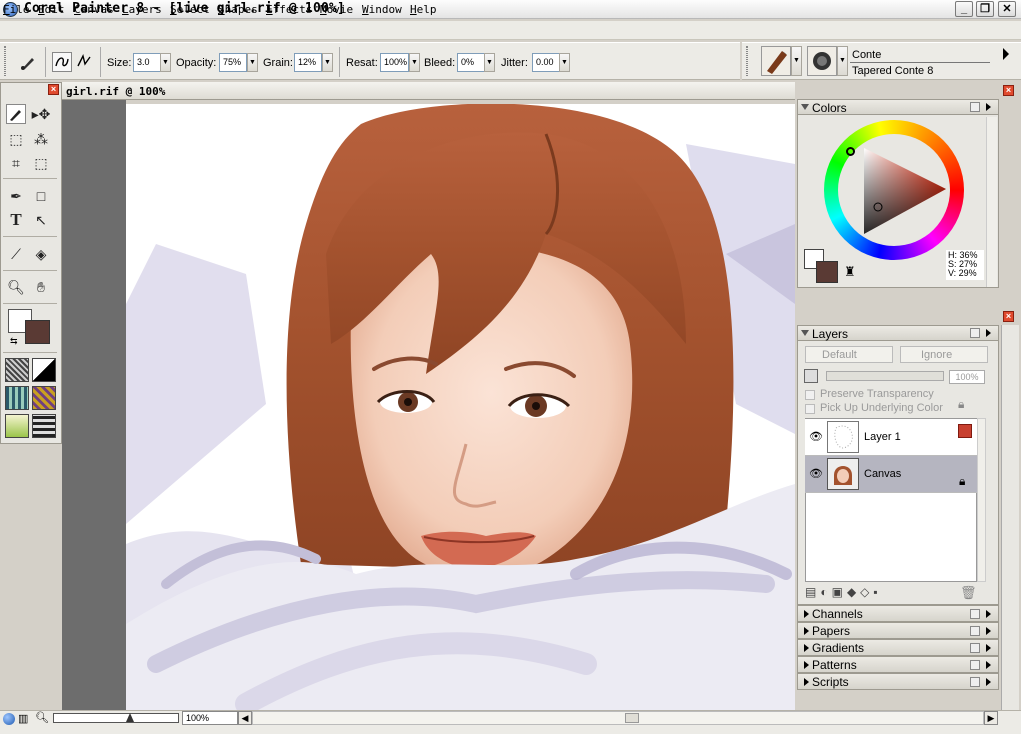 The width and height of the screenshot is (1021, 734). I want to click on layers-palette-close-icon, so click(975, 333).